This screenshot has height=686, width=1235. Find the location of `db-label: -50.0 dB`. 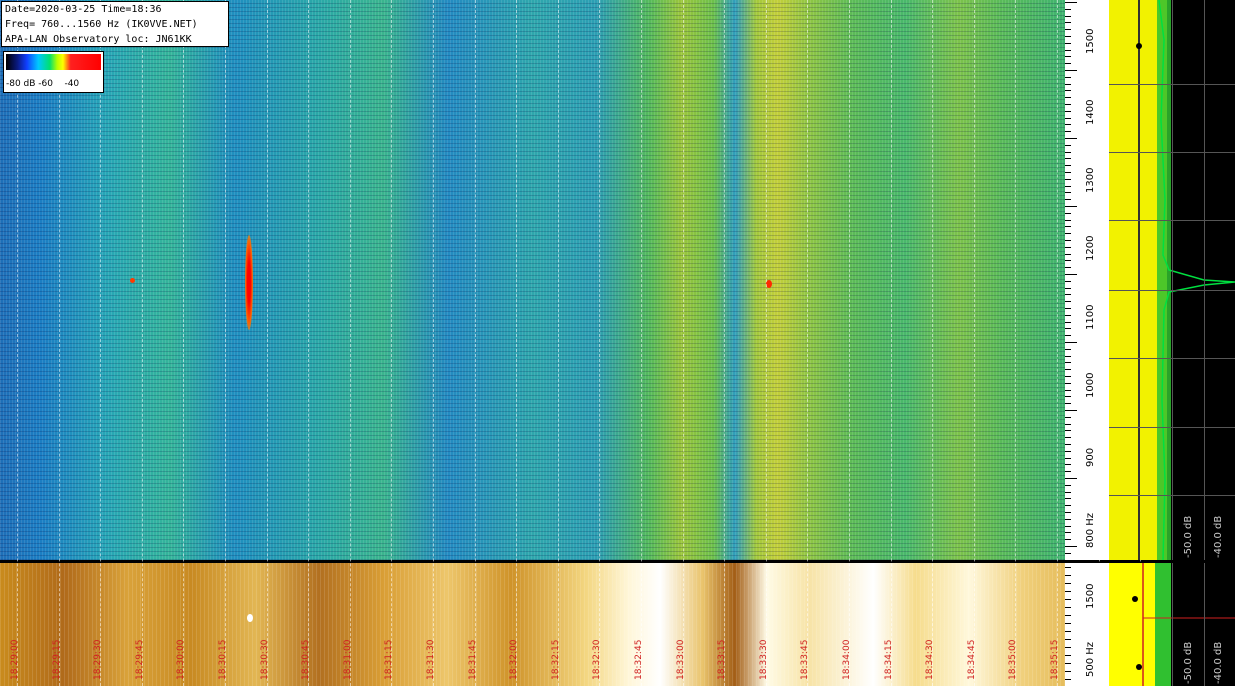

db-label: -50.0 dB is located at coordinates (1188, 536).